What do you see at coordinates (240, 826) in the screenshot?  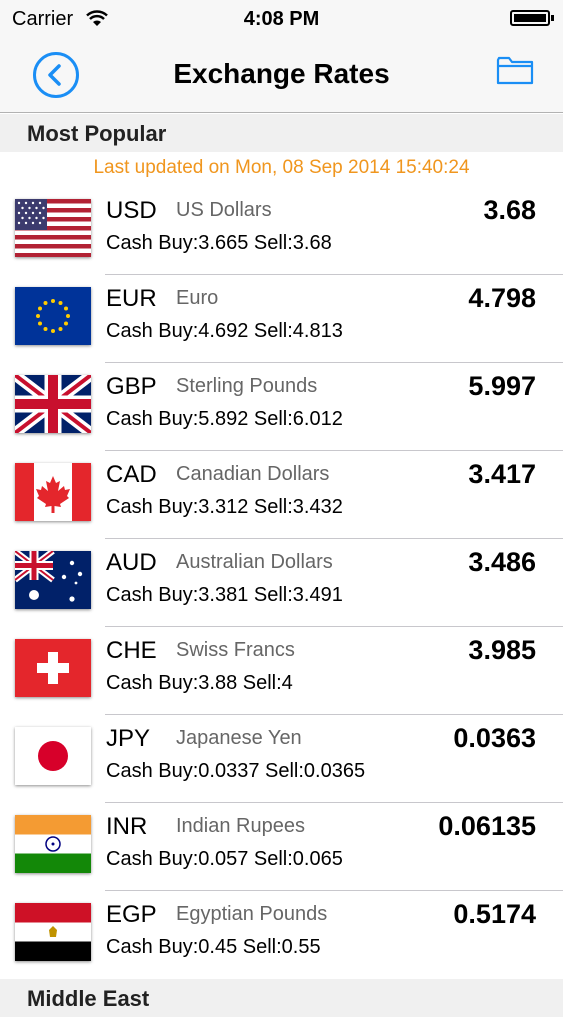 I see `currency-name: Indian Rupees` at bounding box center [240, 826].